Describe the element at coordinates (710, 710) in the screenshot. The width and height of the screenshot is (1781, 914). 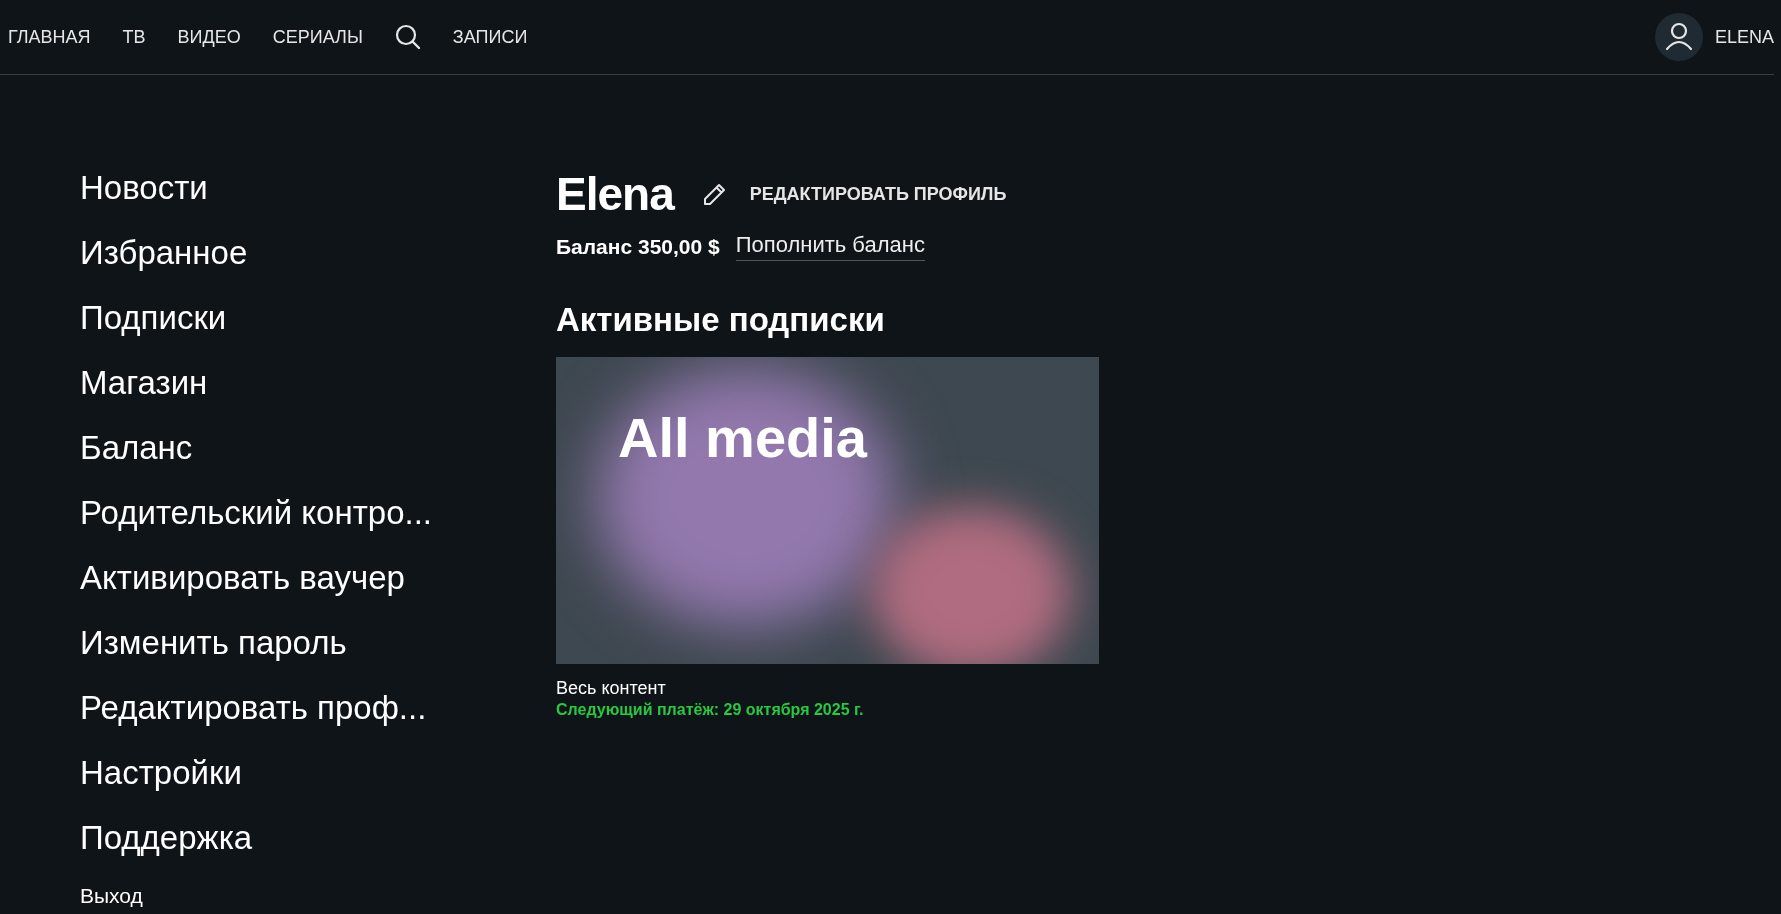
I see `next-payment-text: Следующий платёж: 29 октября 2025 г.` at that location.